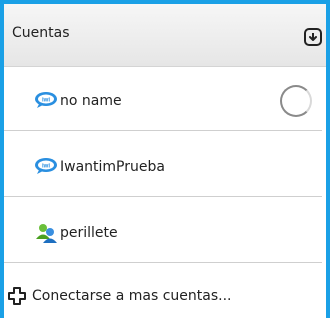 This screenshot has height=318, width=330. Describe the element at coordinates (296, 101) in the screenshot. I see `loading-spinner-icon` at that location.